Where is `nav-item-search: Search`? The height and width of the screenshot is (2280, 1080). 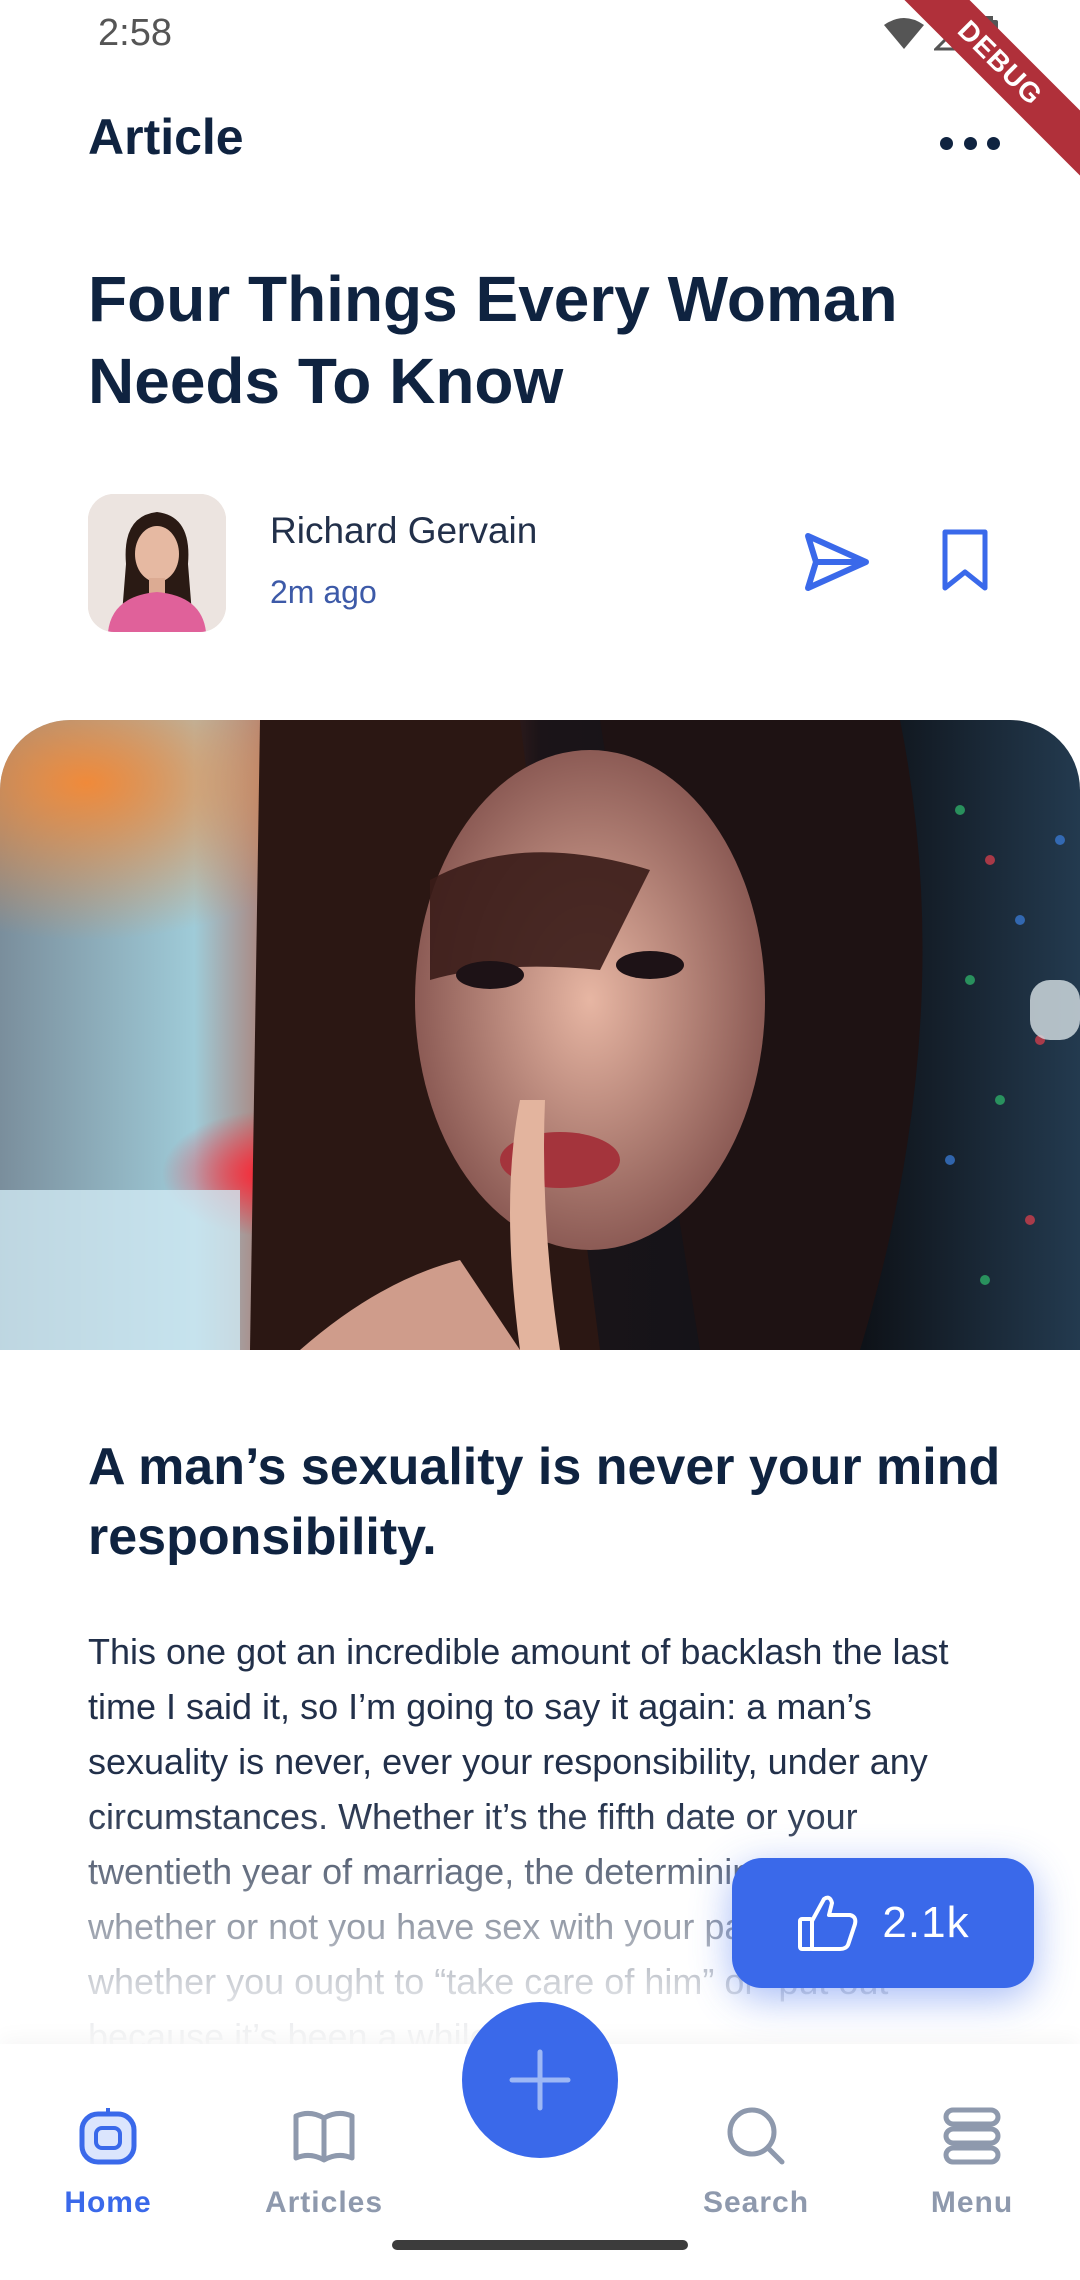
nav-item-search: Search is located at coordinates (756, 2162).